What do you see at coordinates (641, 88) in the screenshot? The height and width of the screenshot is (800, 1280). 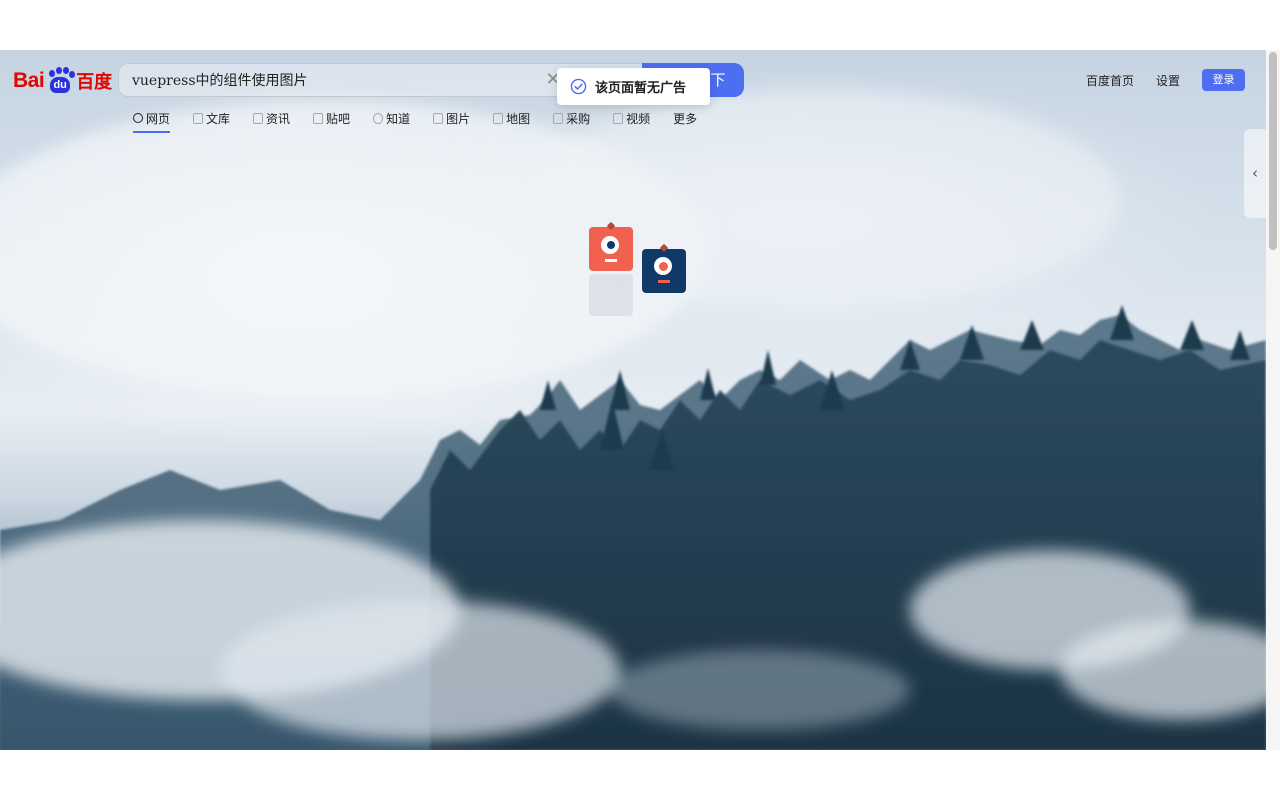 I see `toast-message: 该页面暂无广告` at bounding box center [641, 88].